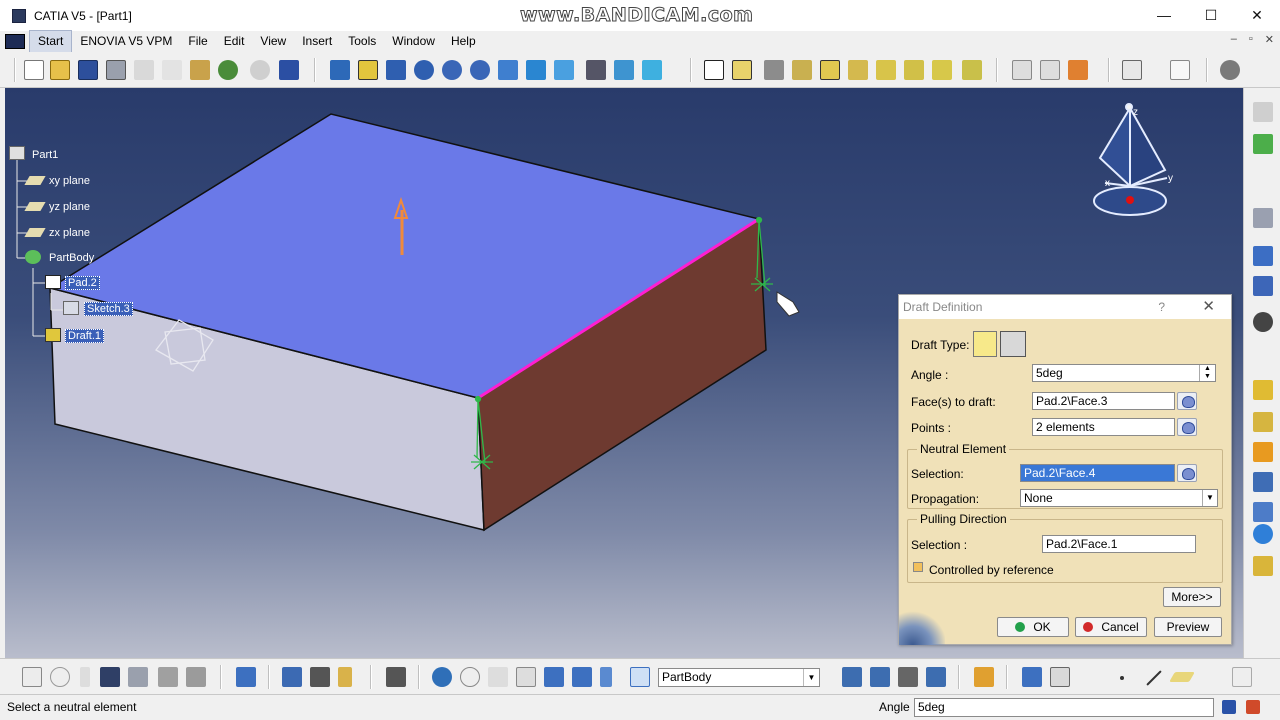  Describe the element at coordinates (606, 677) in the screenshot. I see `stack-icon` at that location.